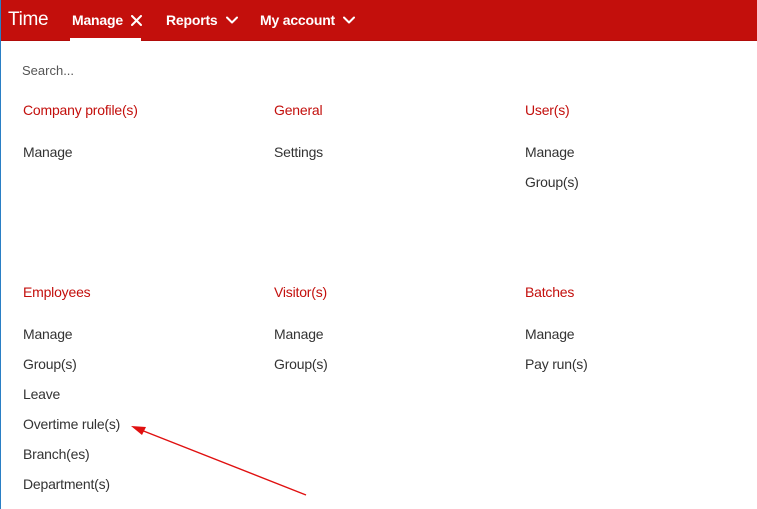  Describe the element at coordinates (550, 292) in the screenshot. I see `section-title: Batches` at that location.